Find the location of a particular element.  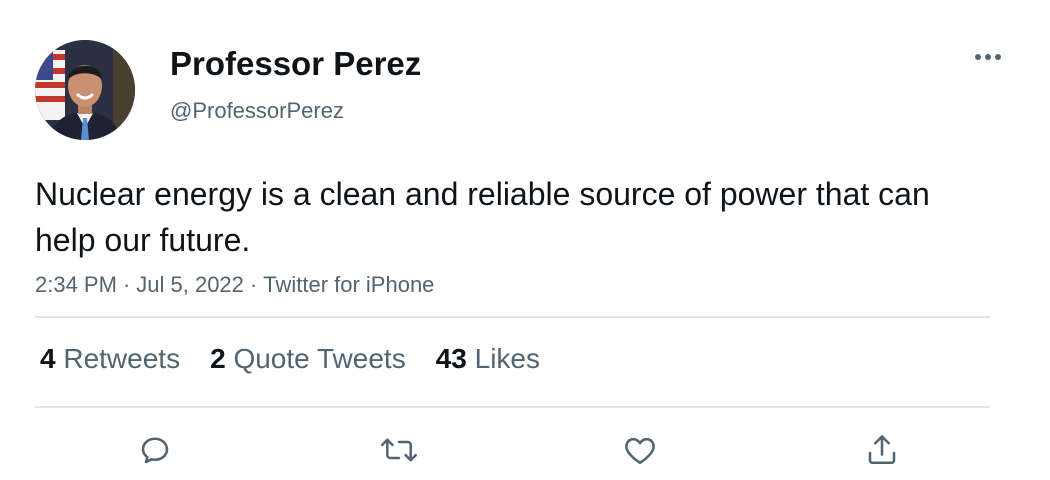

likes-count: 43 is located at coordinates (451, 358).